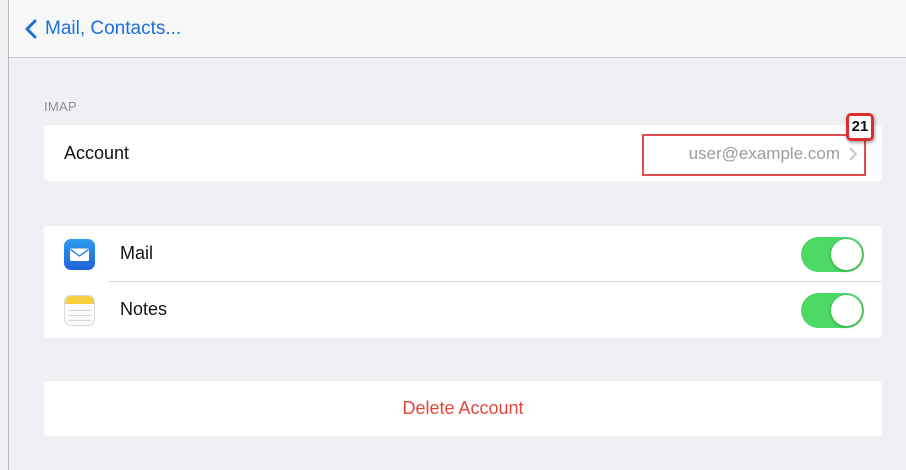 This screenshot has height=470, width=906. Describe the element at coordinates (846, 254) in the screenshot. I see `mail-toggle-knob` at that location.